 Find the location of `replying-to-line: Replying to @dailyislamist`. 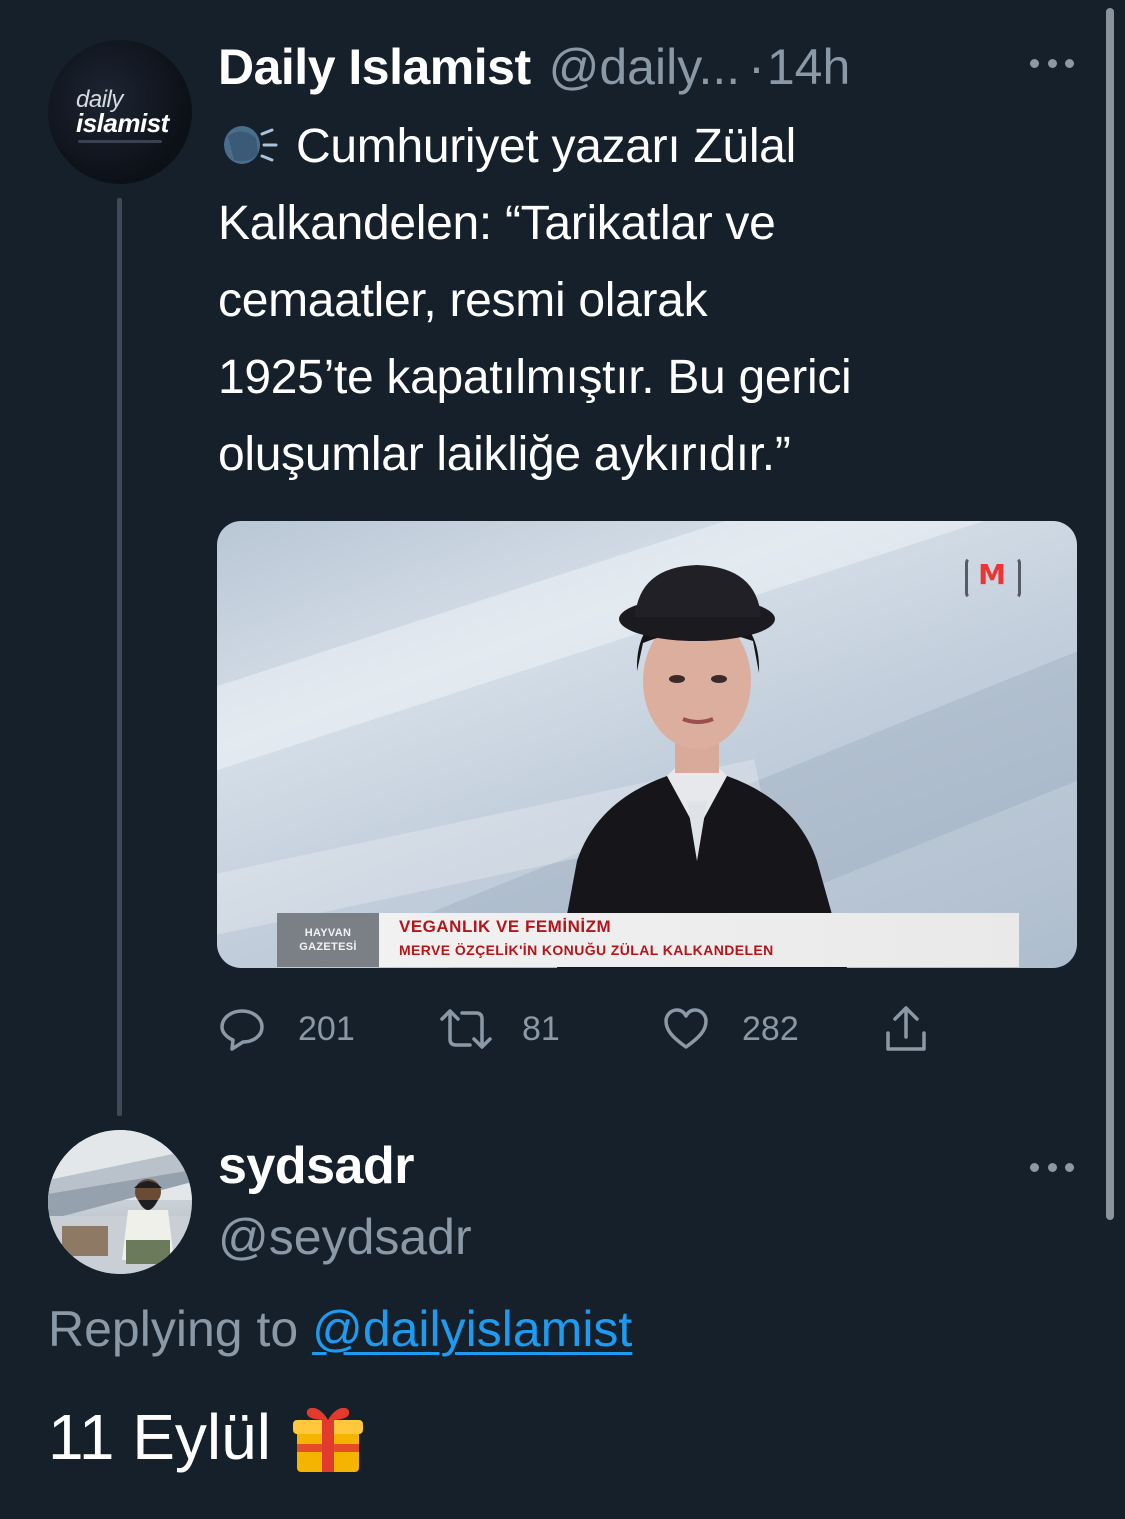

replying-to-line: Replying to @dailyislamist is located at coordinates (340, 1329).